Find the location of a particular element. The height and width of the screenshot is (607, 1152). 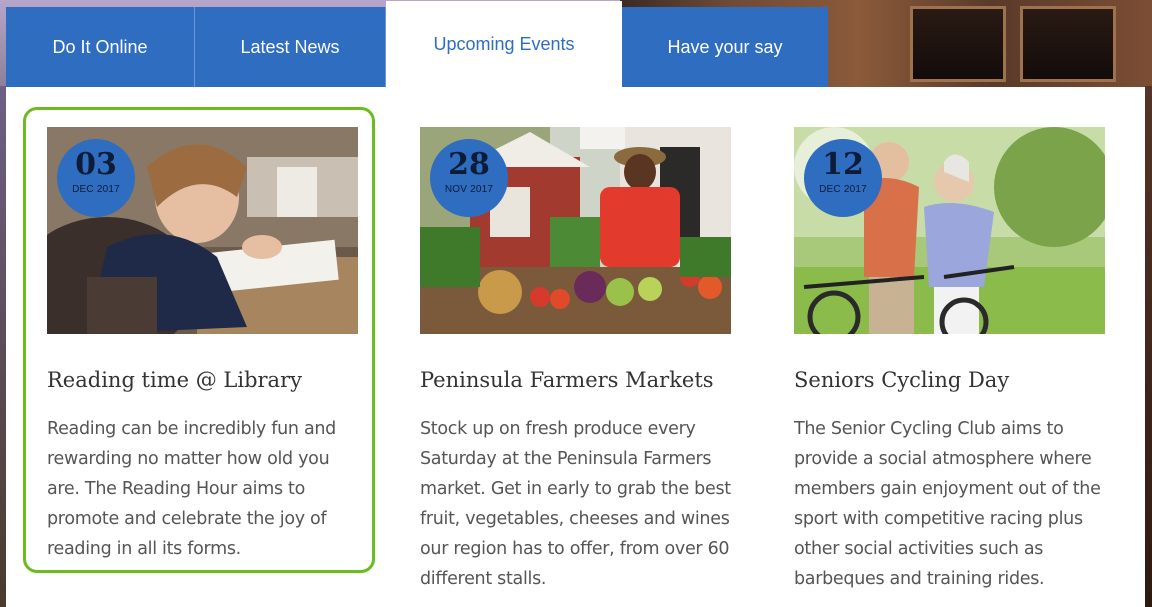

date-badge: 28 NOV 2017 is located at coordinates (469, 178).